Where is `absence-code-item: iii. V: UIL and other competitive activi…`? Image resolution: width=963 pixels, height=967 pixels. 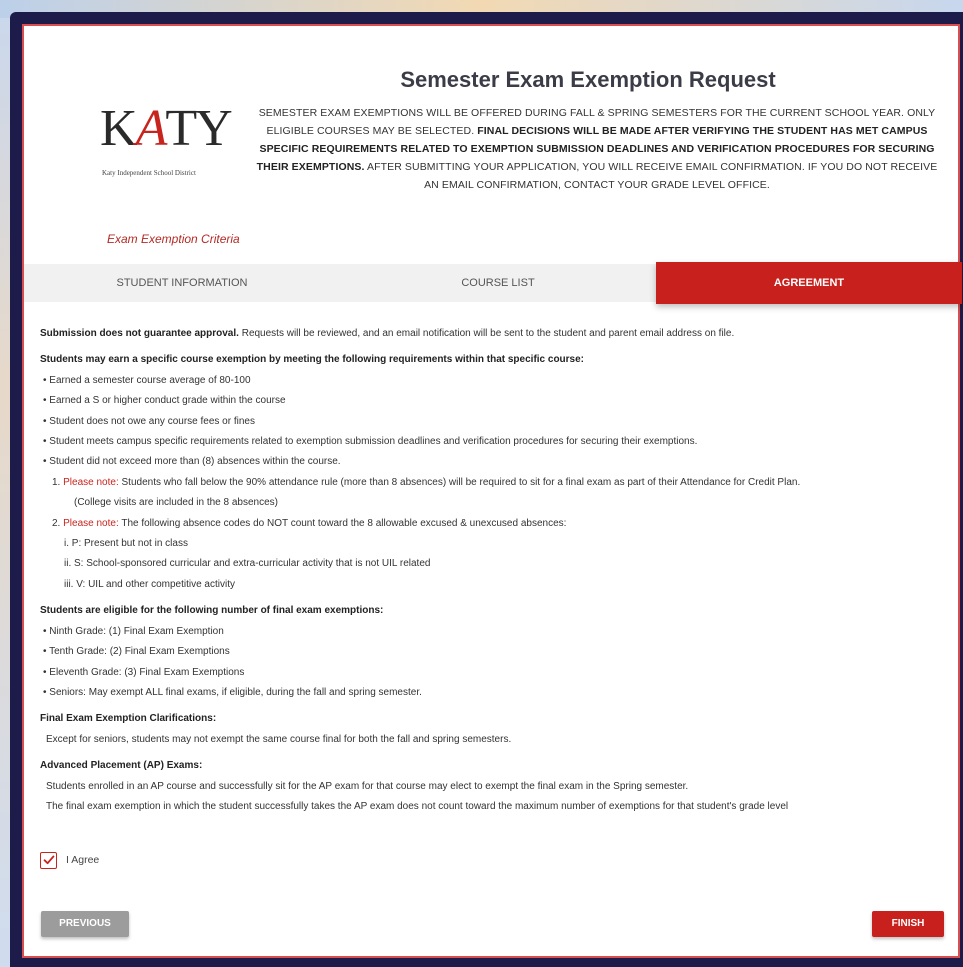
absence-code-item: iii. V: UIL and other competitive activi… is located at coordinates (149, 584).